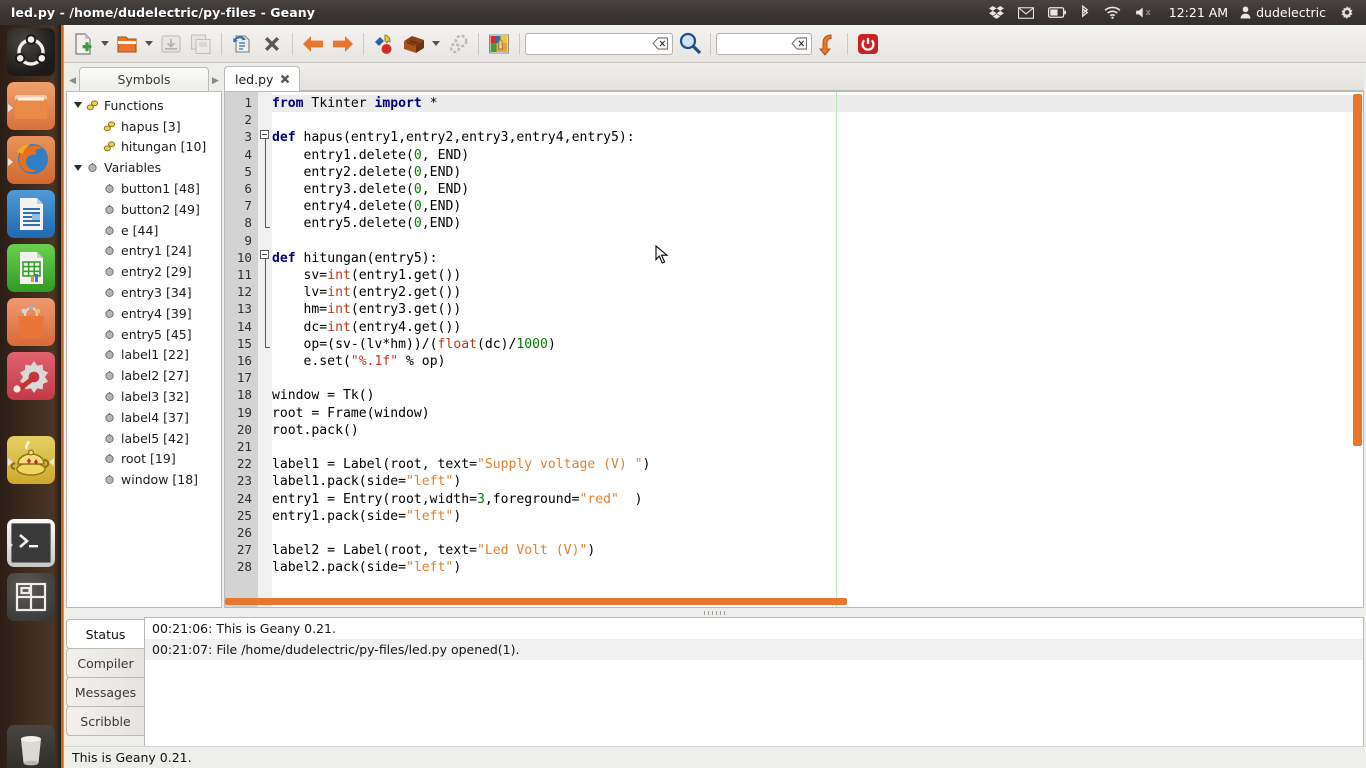 This screenshot has height=768, width=1366. I want to click on jump-to-line-button, so click(827, 44).